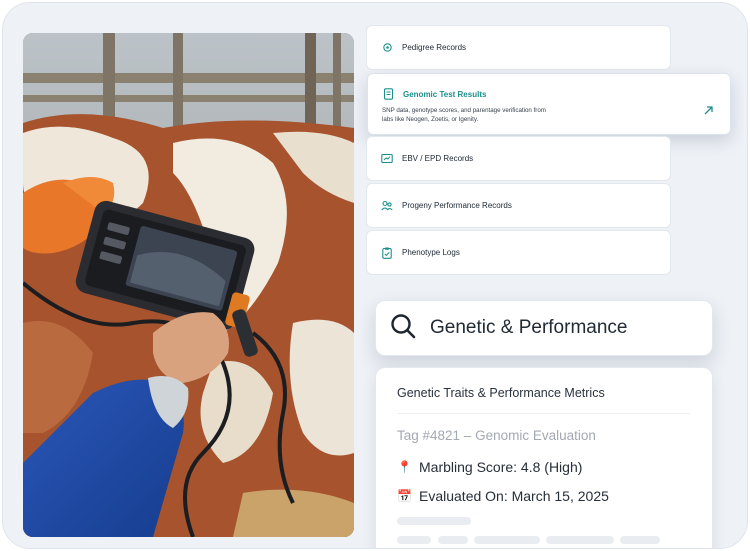 The width and height of the screenshot is (750, 551). I want to click on marbling-row: 📍 Marbling Score: 4.8 (High), so click(489, 467).